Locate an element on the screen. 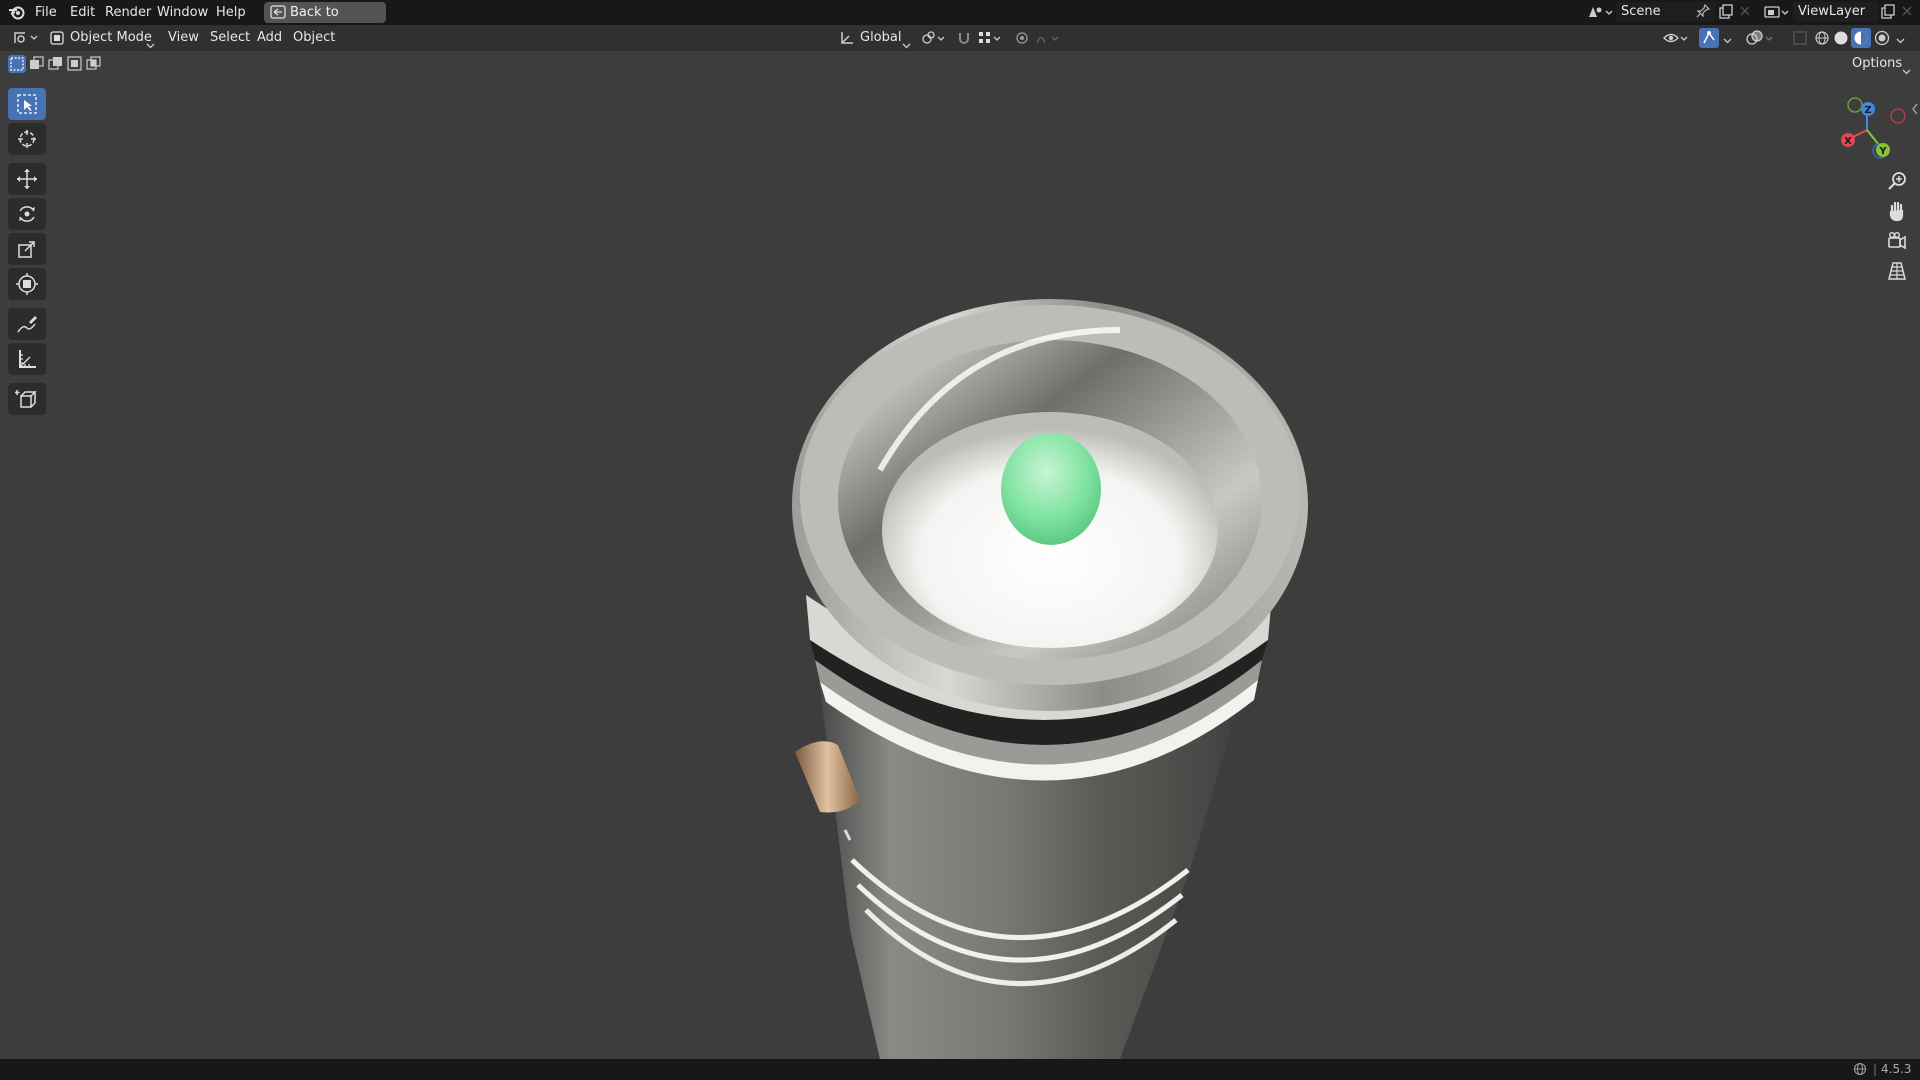 The width and height of the screenshot is (1920, 1080). pan-button is located at coordinates (1897, 211).